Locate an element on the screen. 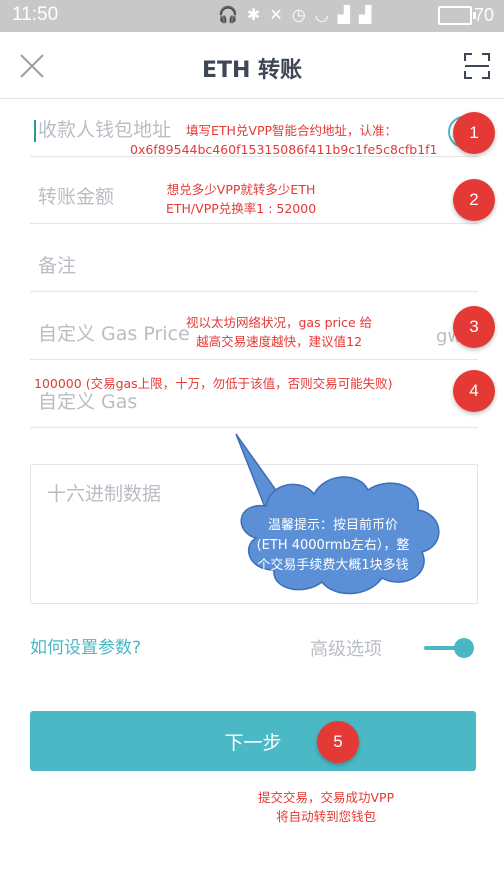  battery-icon is located at coordinates (457, 15).